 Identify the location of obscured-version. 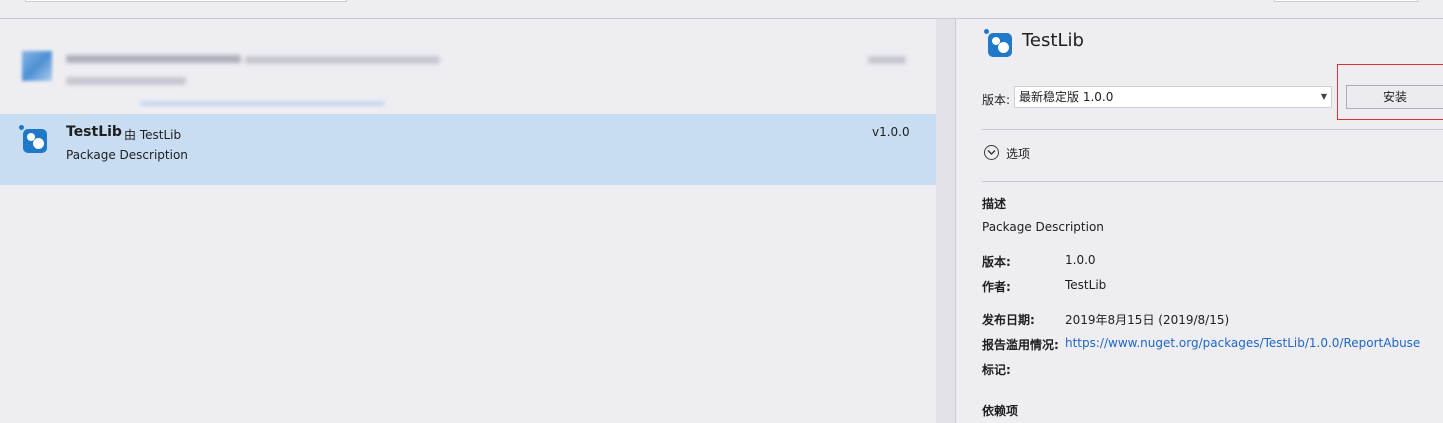
(887, 60).